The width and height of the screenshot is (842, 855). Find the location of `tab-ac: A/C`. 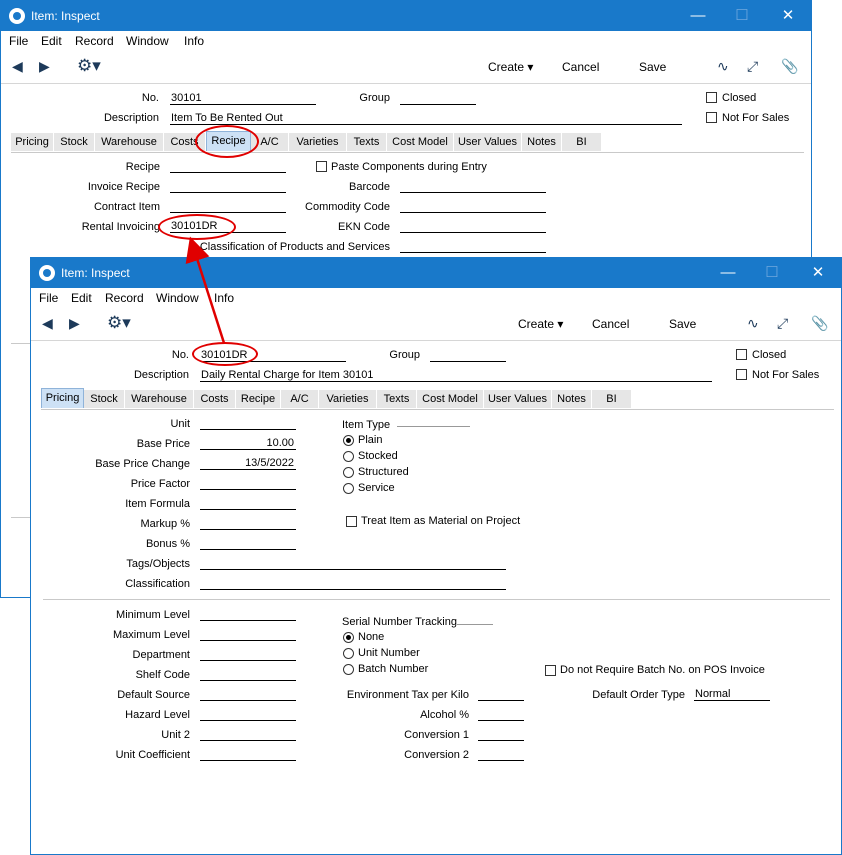

tab-ac: A/C is located at coordinates (300, 399).